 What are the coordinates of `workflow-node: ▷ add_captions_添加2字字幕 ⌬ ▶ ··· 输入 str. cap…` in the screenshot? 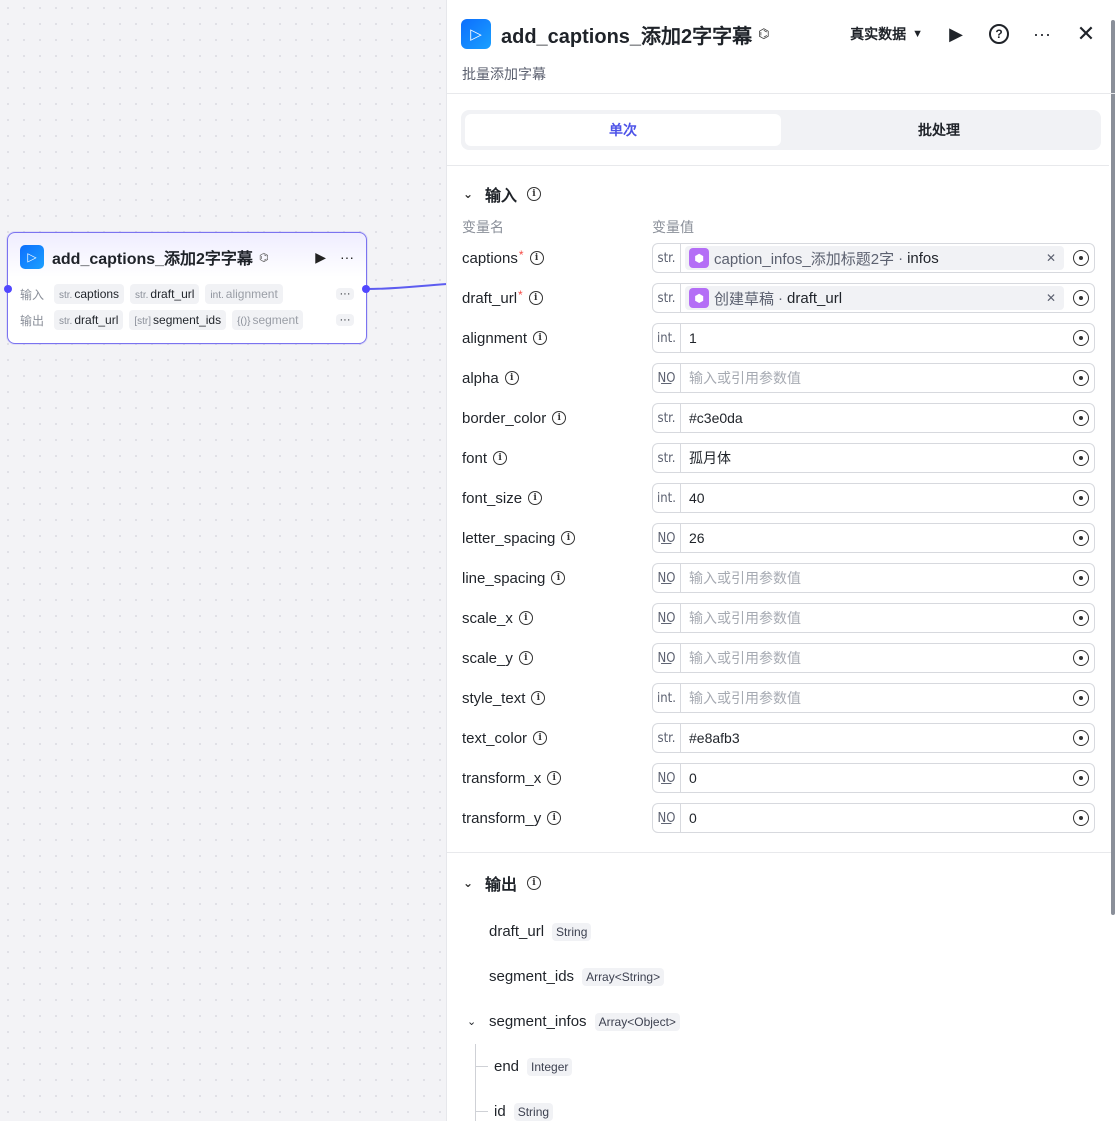 It's located at (187, 288).